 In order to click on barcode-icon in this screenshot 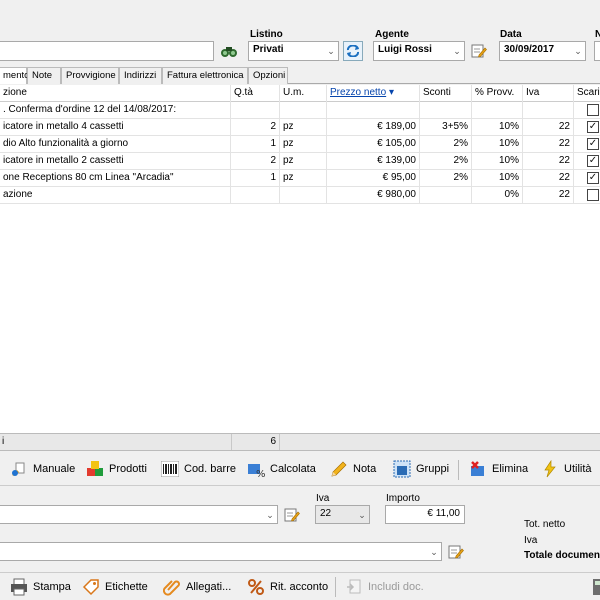, I will do `click(170, 469)`.